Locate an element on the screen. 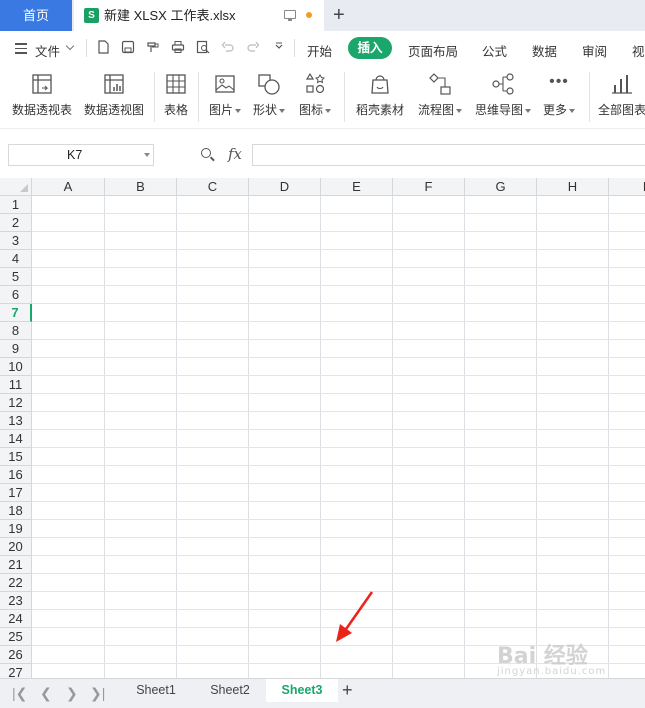 This screenshot has height=708, width=645. prev-sheet-icon: ❮ is located at coordinates (46, 693).